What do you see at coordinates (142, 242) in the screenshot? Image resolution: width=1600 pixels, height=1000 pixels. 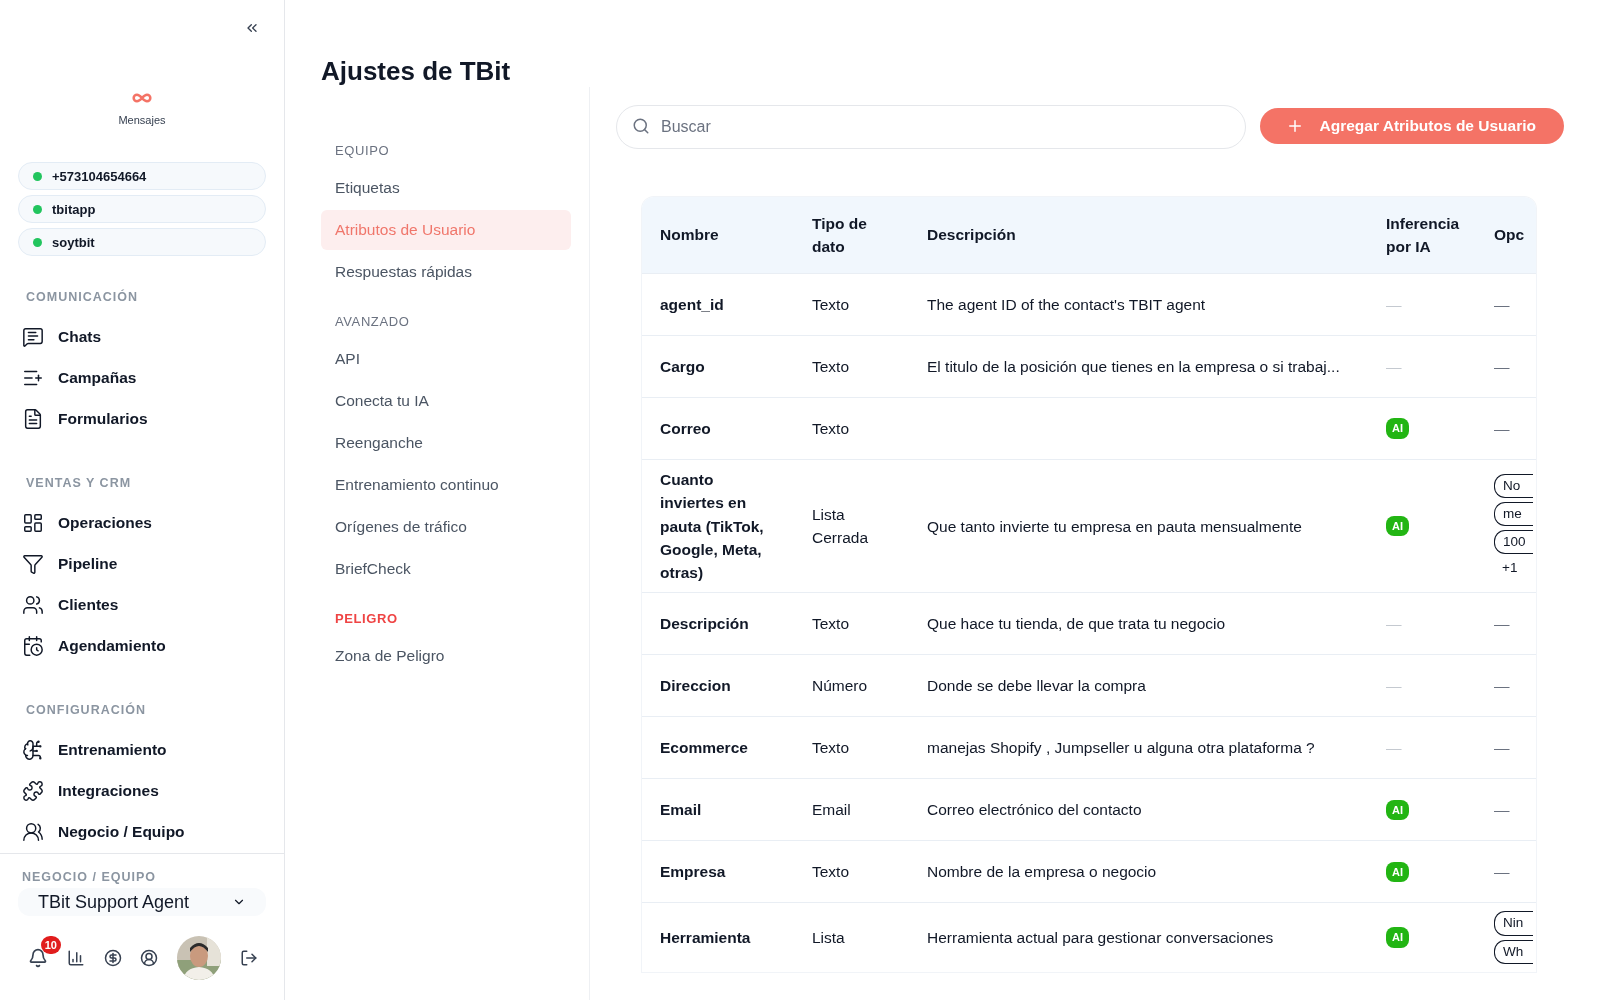 I see `channel-pill: soytbit` at bounding box center [142, 242].